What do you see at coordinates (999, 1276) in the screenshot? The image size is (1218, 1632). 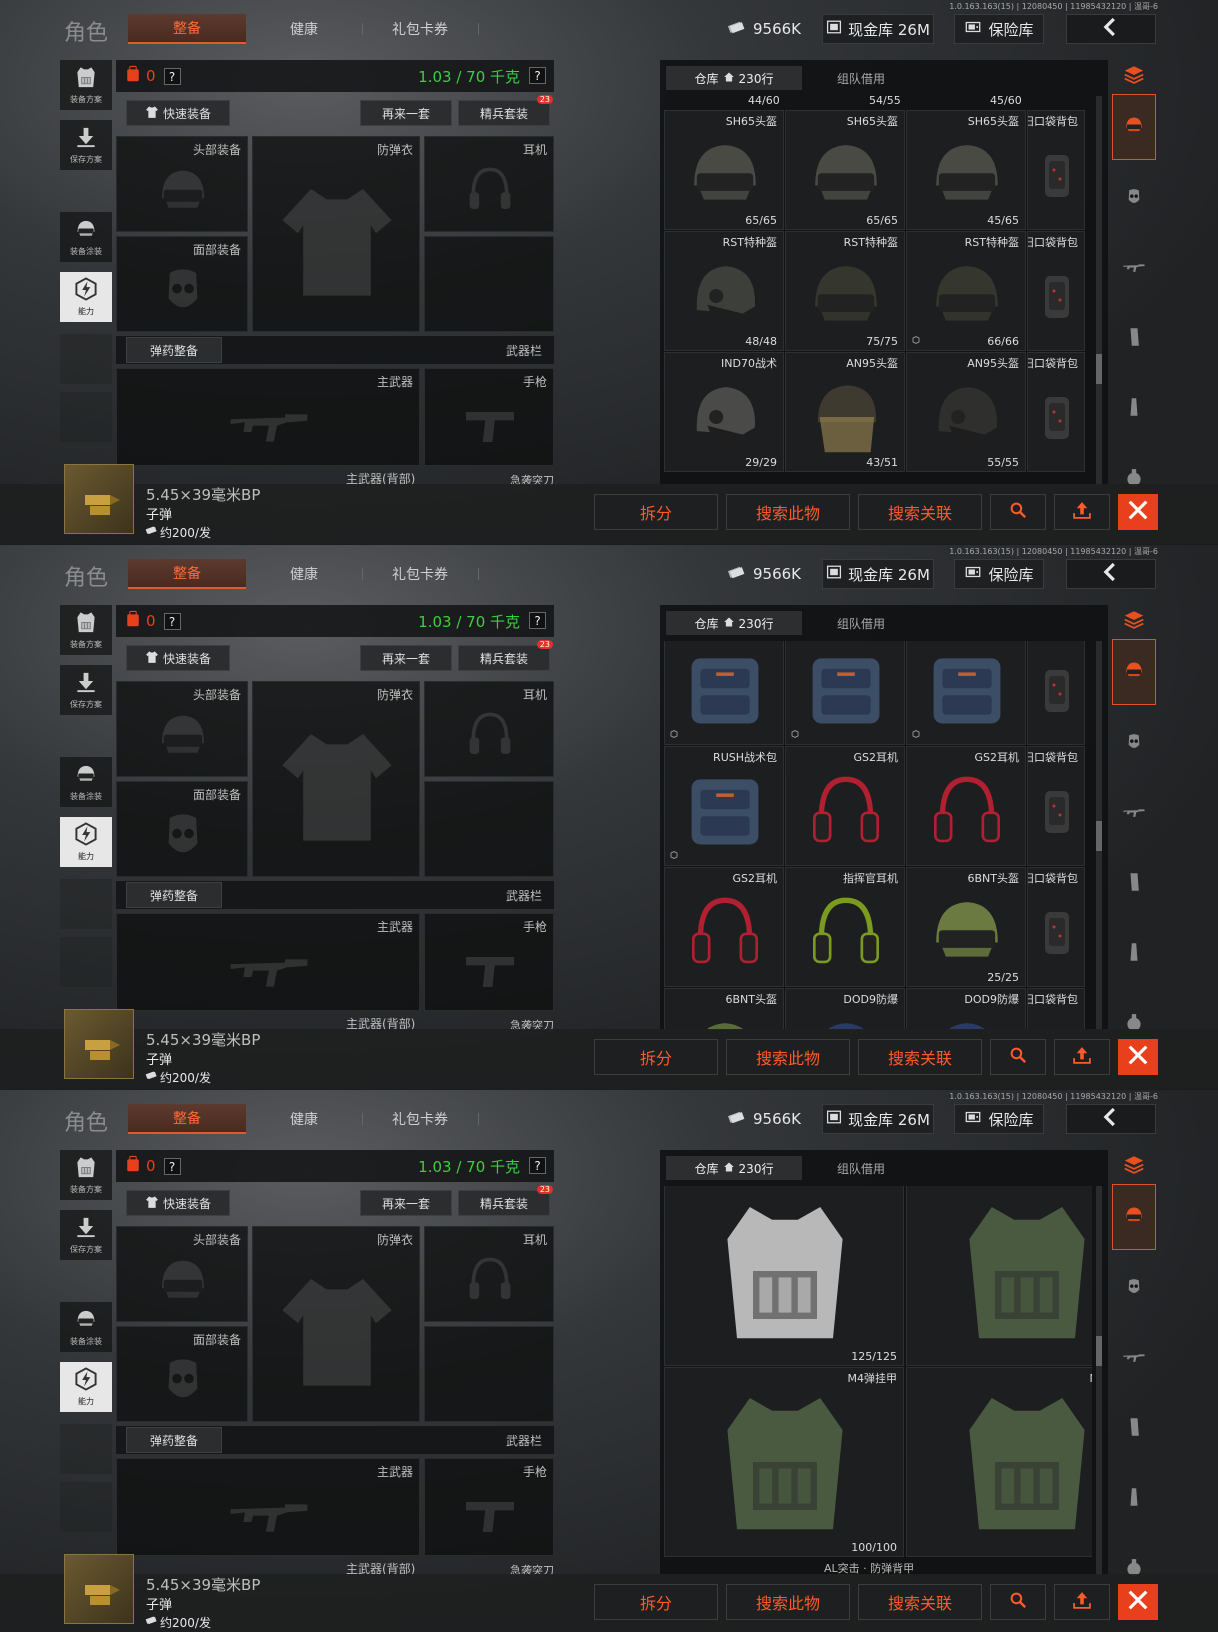 I see `storage-item: 74/74` at bounding box center [999, 1276].